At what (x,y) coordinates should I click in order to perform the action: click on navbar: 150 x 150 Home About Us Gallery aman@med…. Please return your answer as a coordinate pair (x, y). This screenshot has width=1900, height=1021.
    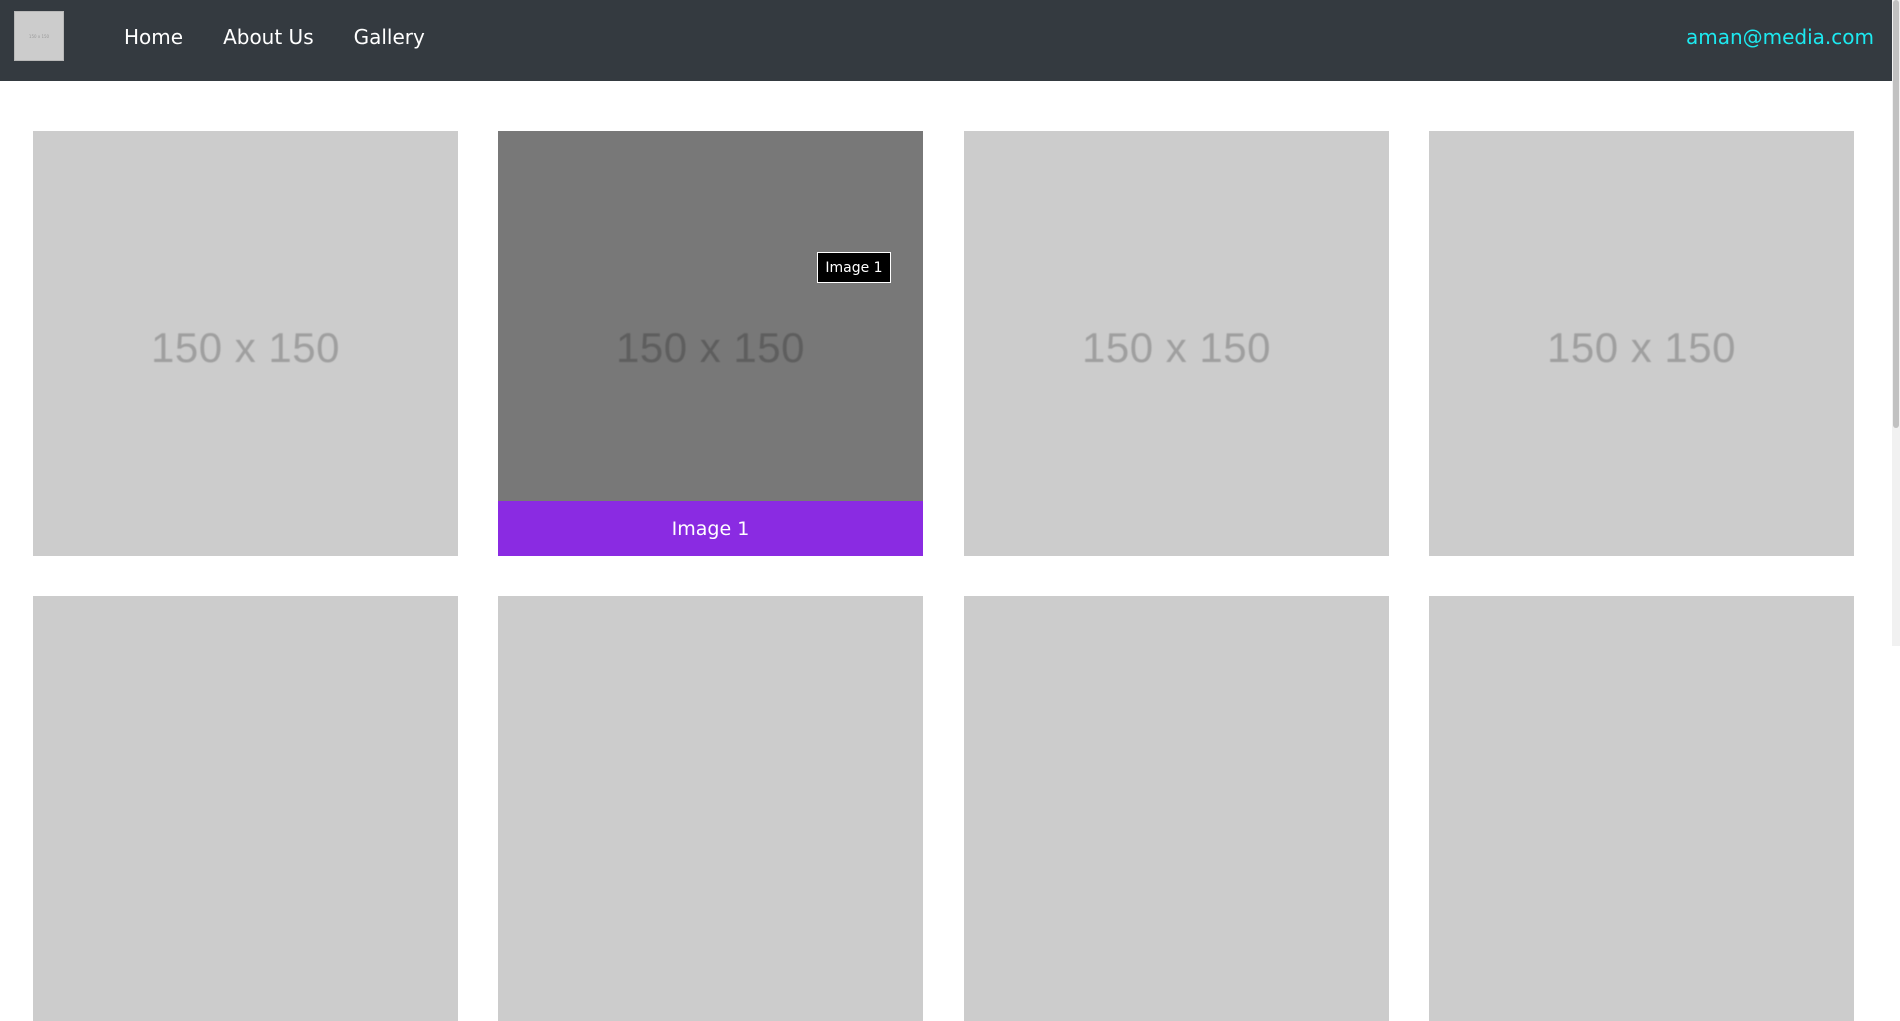
    Looking at the image, I should click on (946, 40).